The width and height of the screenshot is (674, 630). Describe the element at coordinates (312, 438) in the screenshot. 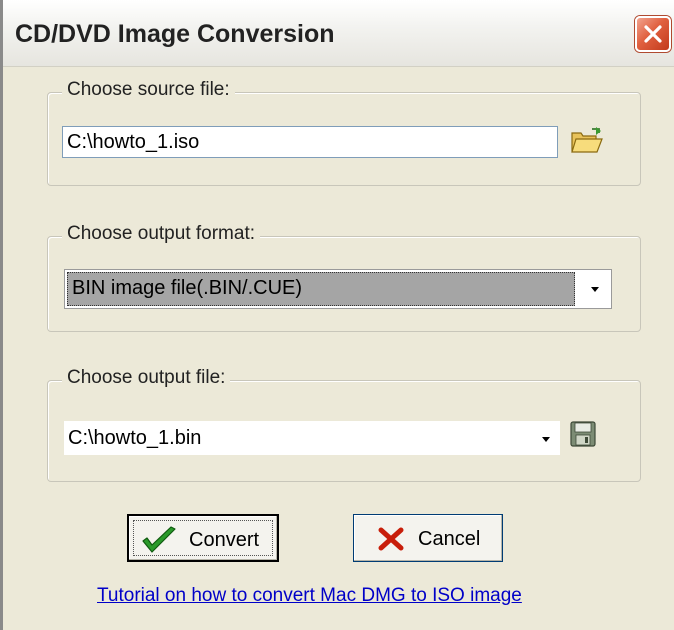

I see `output-file-combo: C:\howto_1.bin` at that location.